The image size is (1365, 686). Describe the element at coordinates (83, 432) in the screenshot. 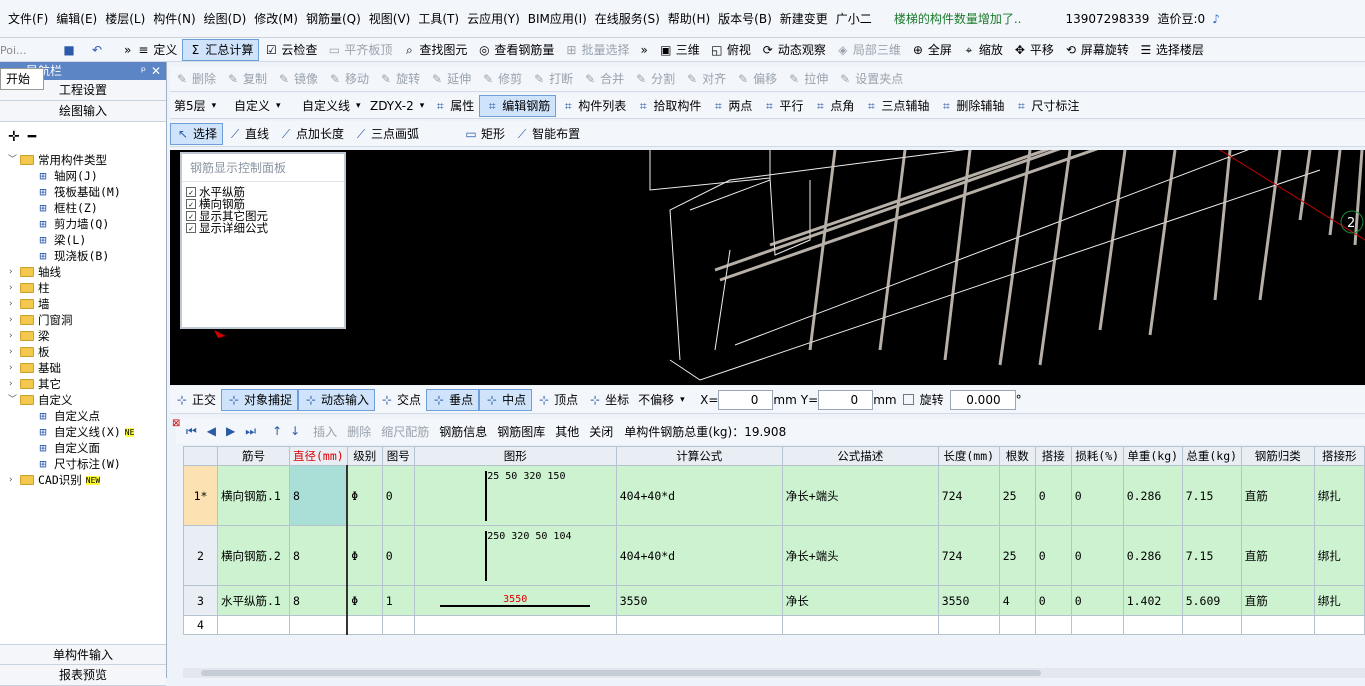

I see `tree-node: ⊞ 自定义线(X) NE` at that location.